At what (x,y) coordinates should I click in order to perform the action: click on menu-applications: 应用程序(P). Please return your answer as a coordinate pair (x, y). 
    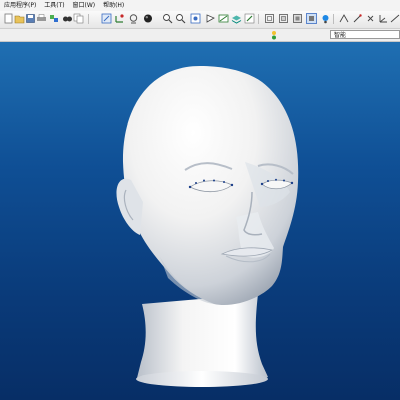
    Looking at the image, I should click on (19, 5).